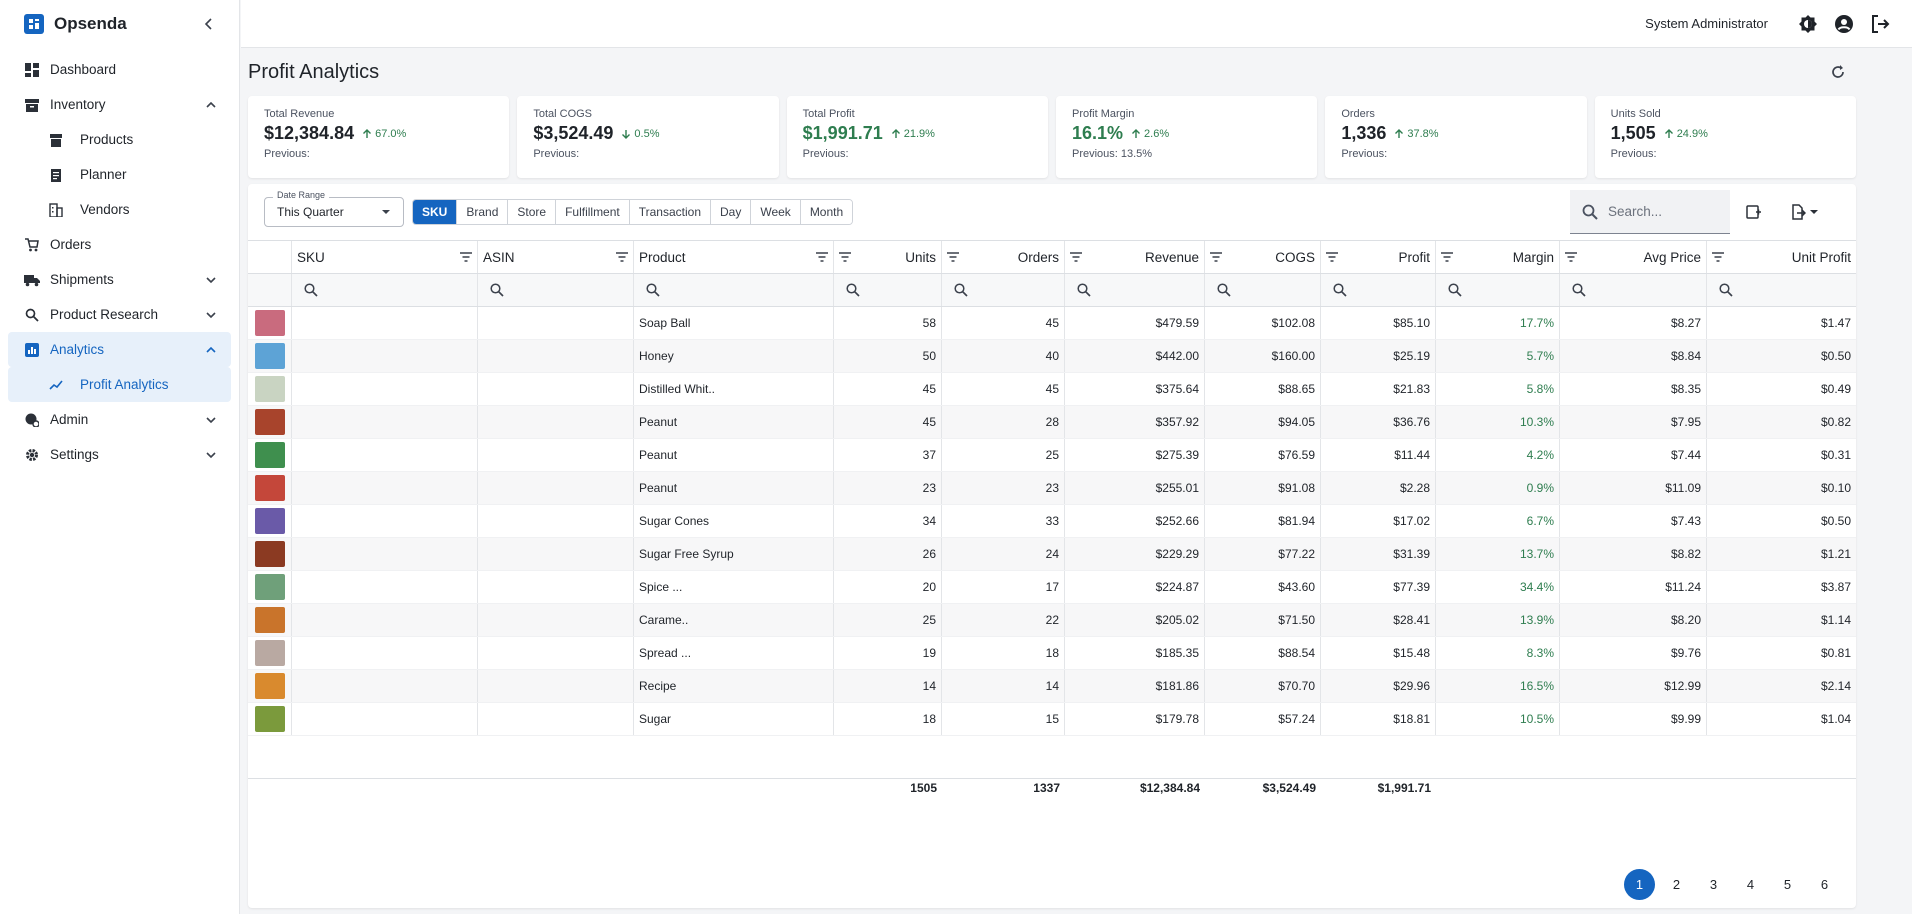 Image resolution: width=1912 pixels, height=914 pixels. Describe the element at coordinates (1804, 212) in the screenshot. I see `export-button` at that location.